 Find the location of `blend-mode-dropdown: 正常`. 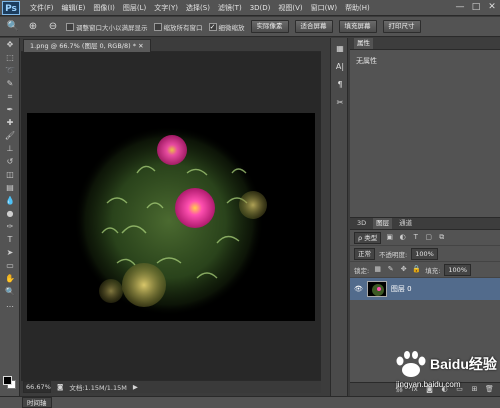

blend-mode-dropdown: 正常 is located at coordinates (364, 253).